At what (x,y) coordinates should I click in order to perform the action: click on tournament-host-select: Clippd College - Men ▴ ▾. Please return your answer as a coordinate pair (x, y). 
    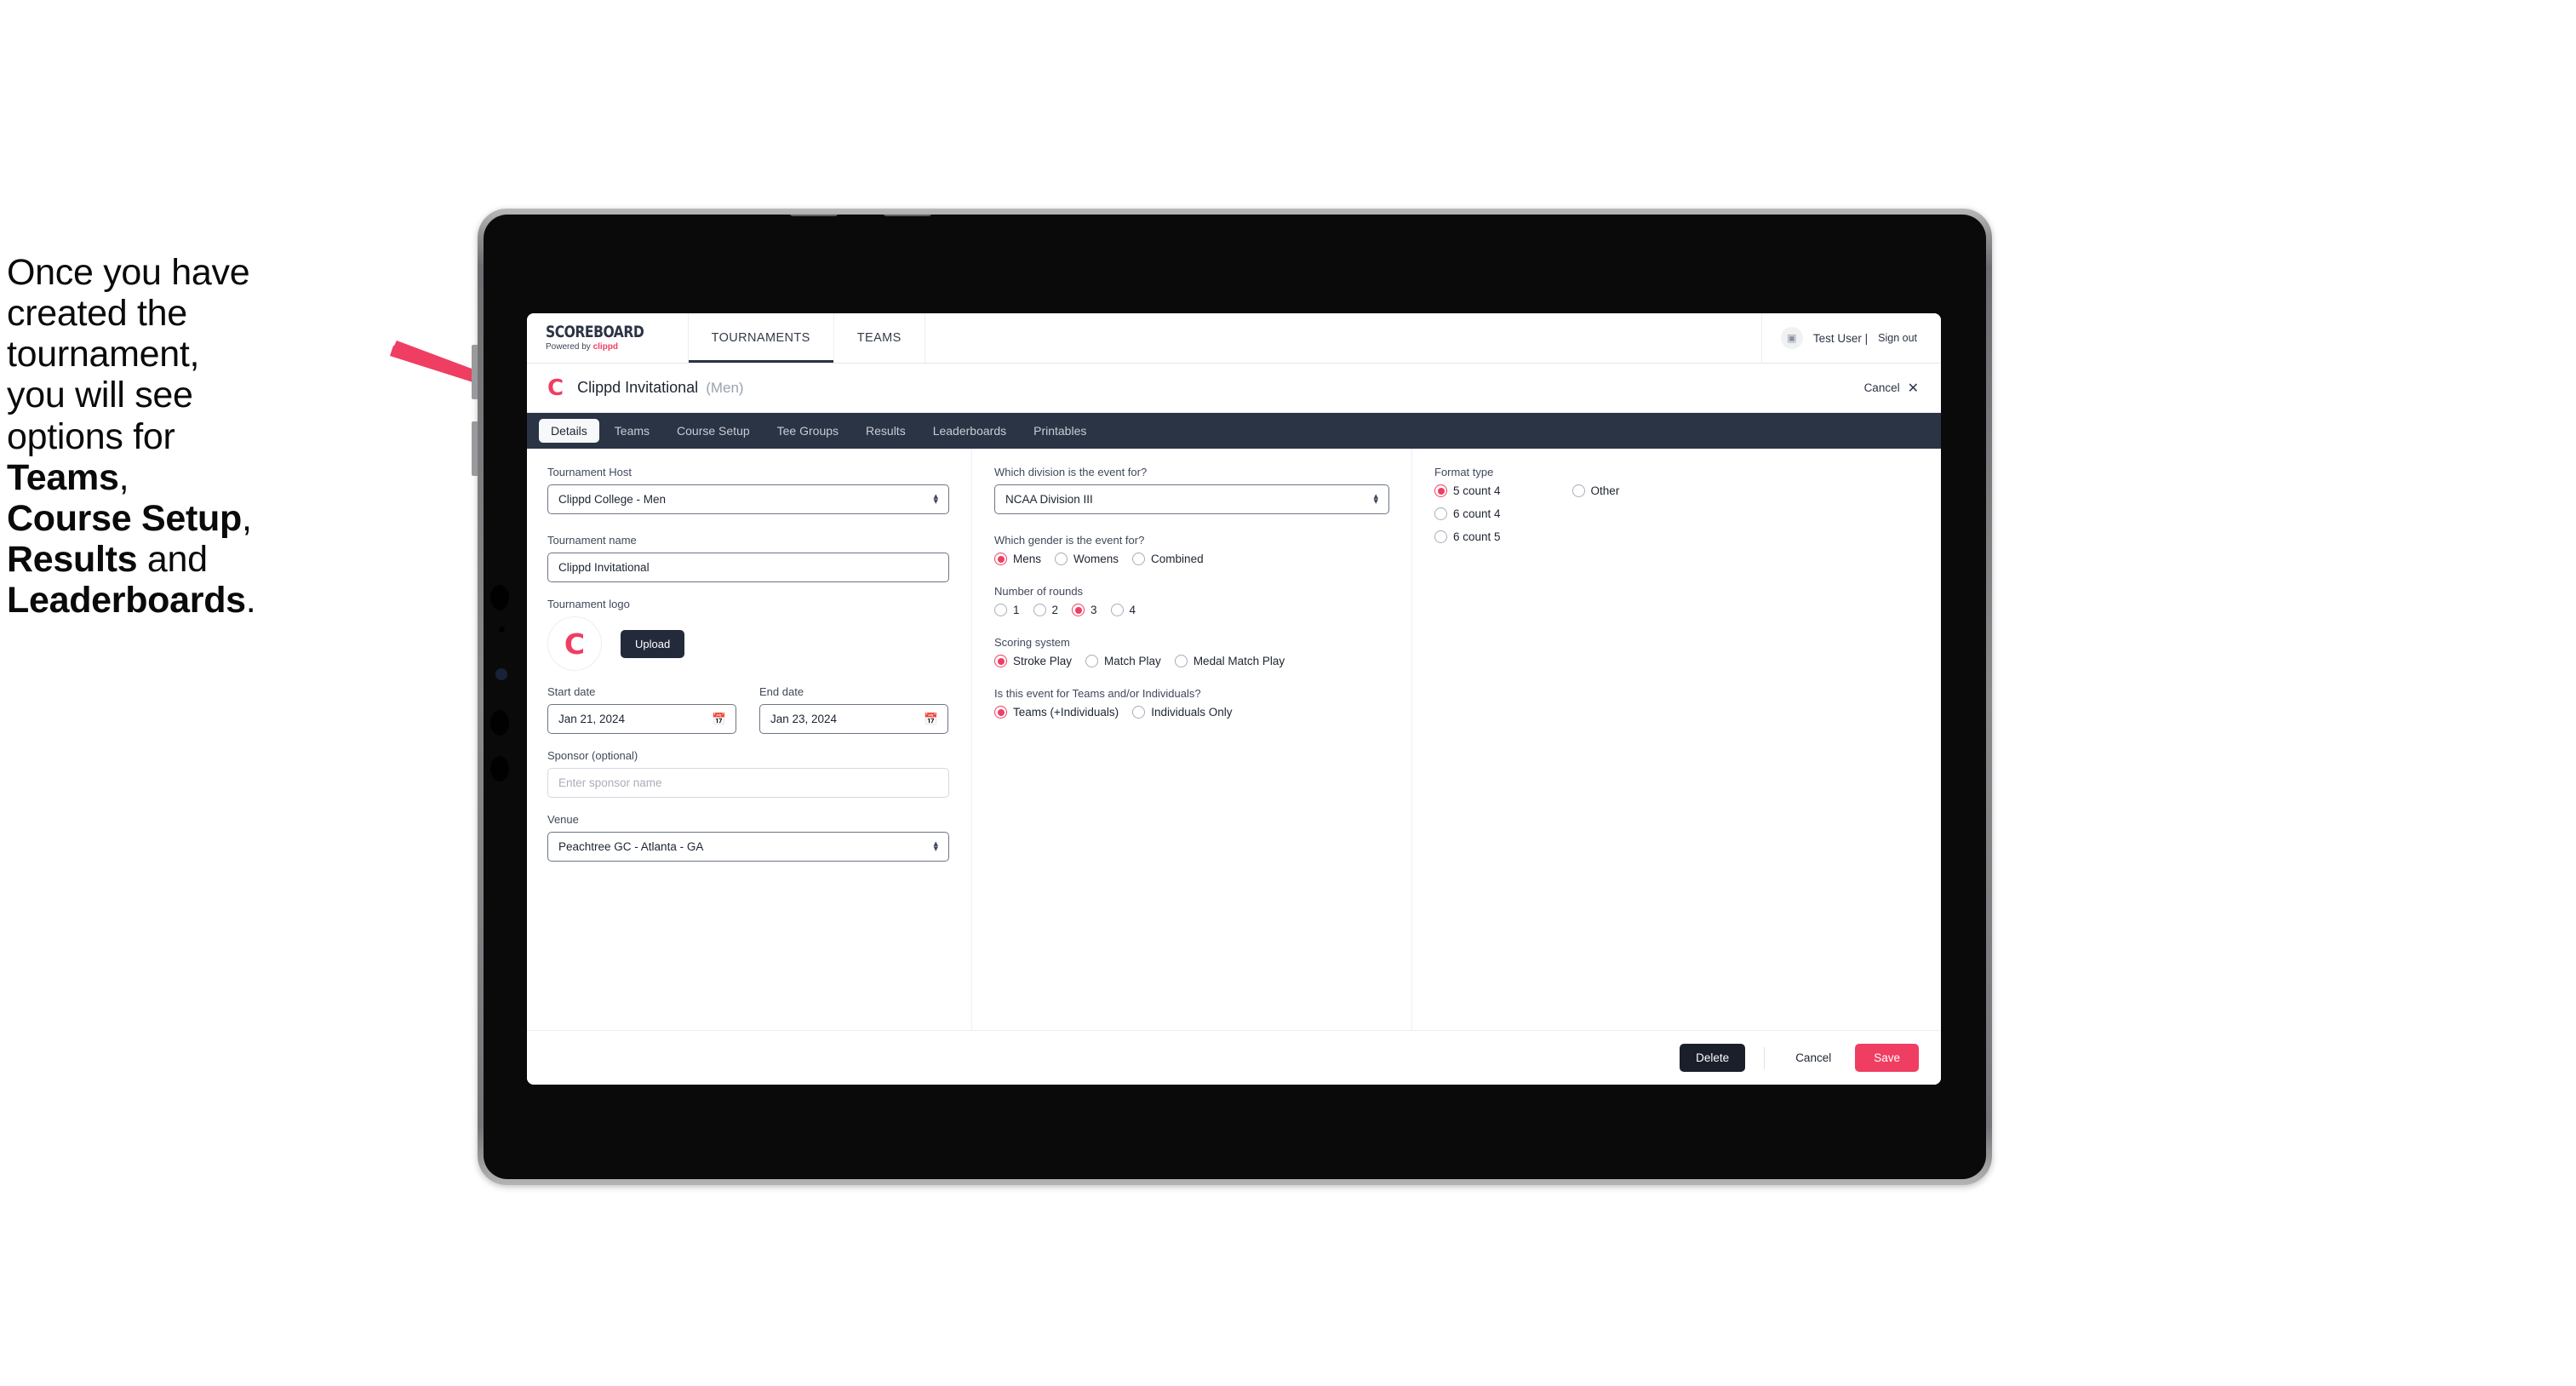
    Looking at the image, I should click on (748, 499).